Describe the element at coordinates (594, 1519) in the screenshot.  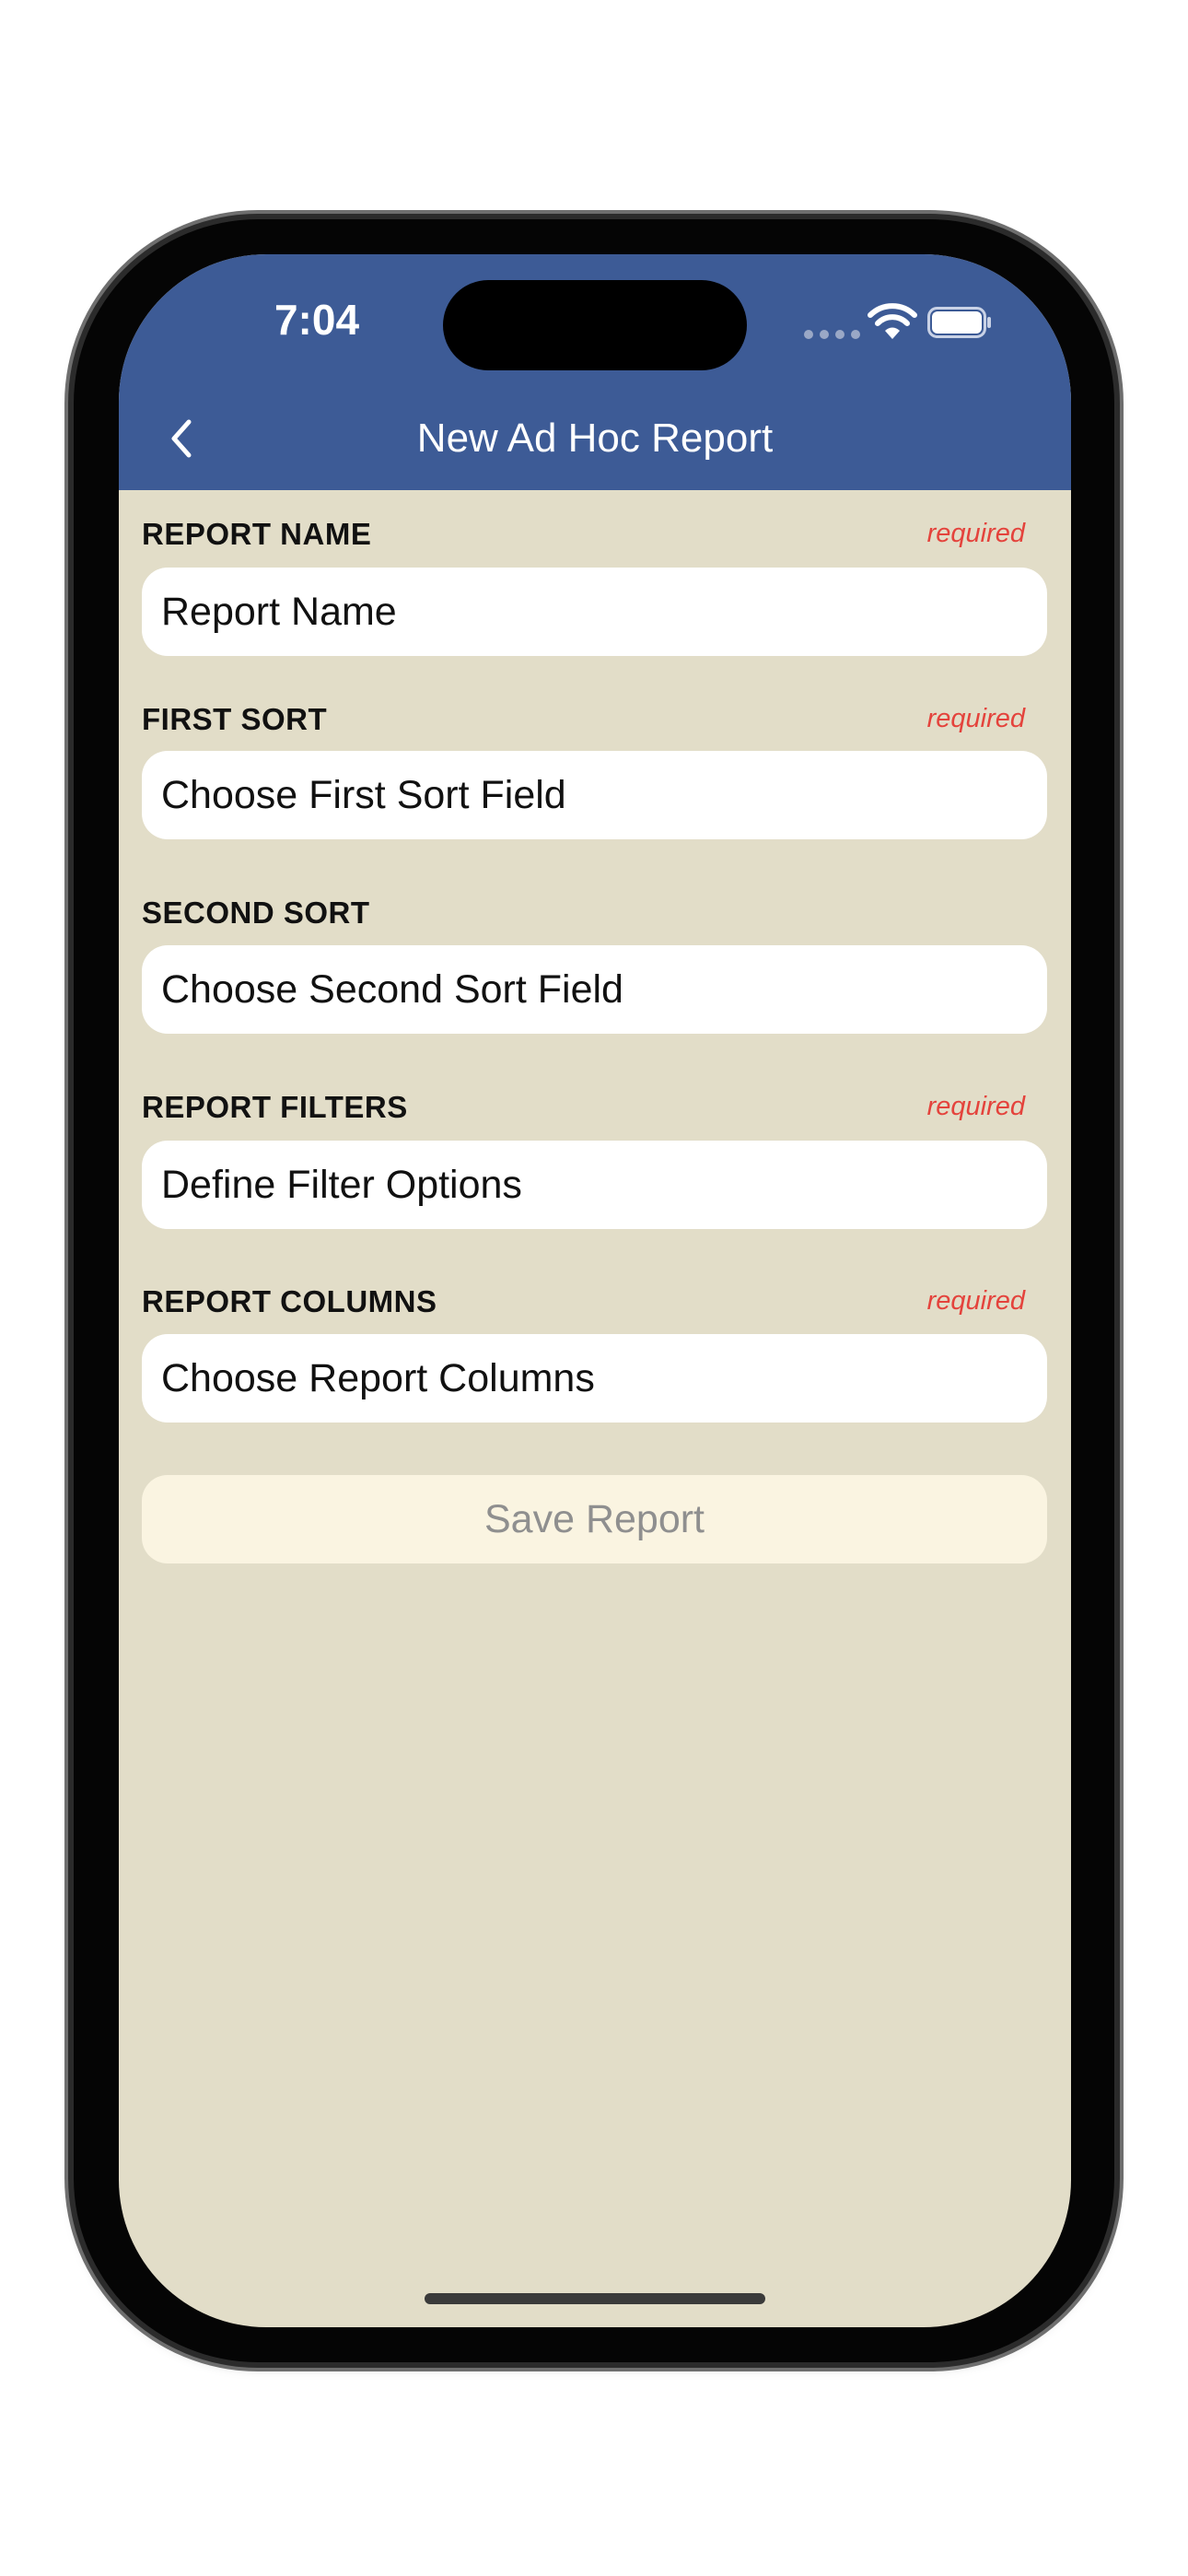
I see `save-report-button: Save Report` at that location.